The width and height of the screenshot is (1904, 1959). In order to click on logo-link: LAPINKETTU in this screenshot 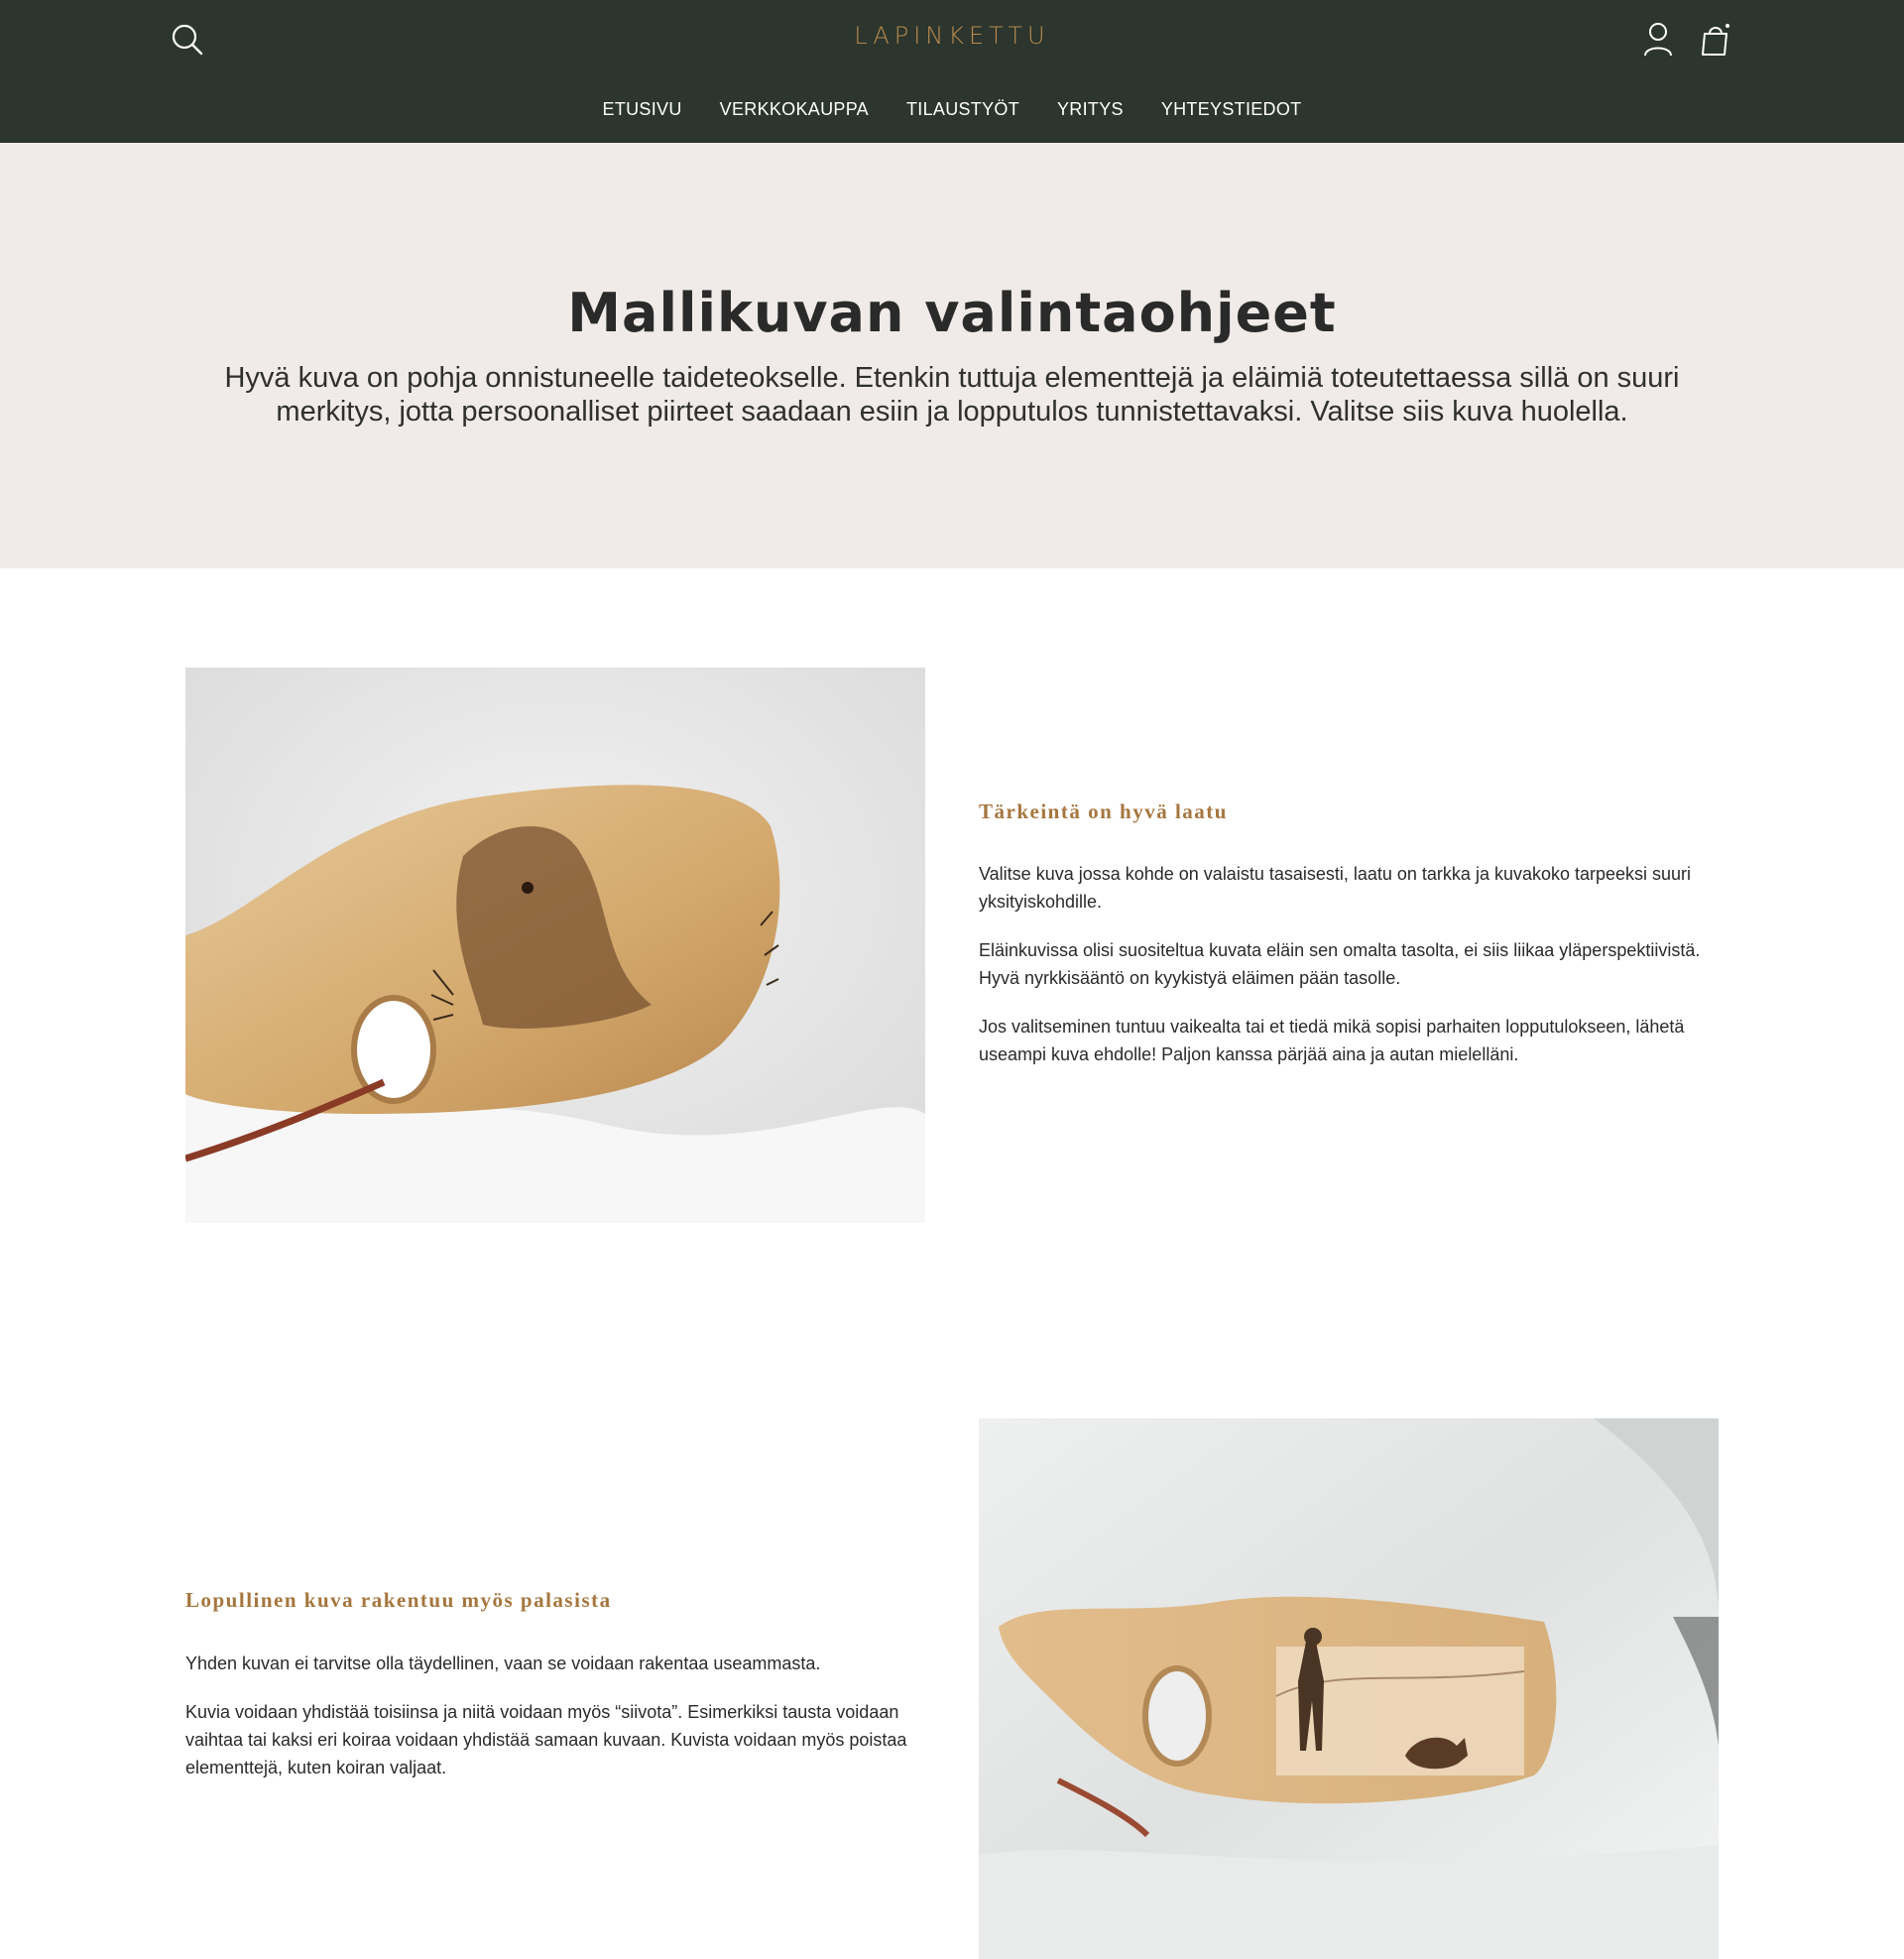, I will do `click(951, 36)`.